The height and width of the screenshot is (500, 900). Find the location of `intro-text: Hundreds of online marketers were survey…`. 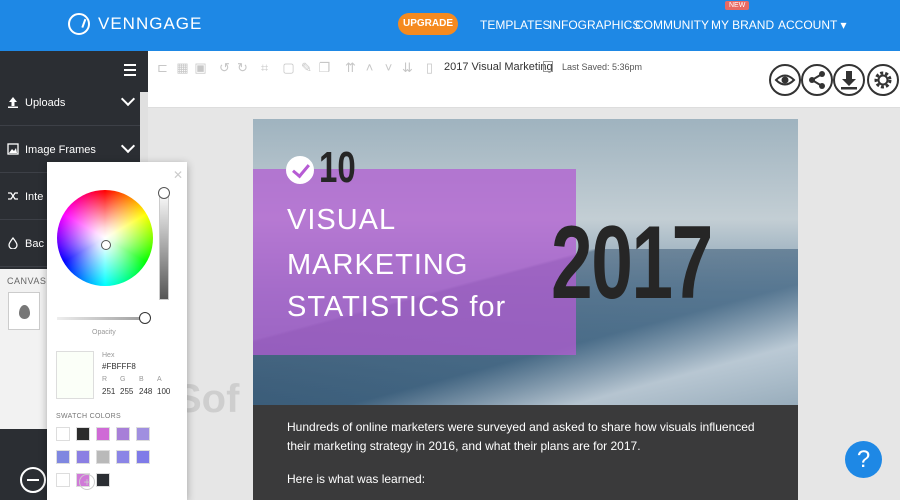

intro-text: Hundreds of online marketers were survey… is located at coordinates (527, 437).